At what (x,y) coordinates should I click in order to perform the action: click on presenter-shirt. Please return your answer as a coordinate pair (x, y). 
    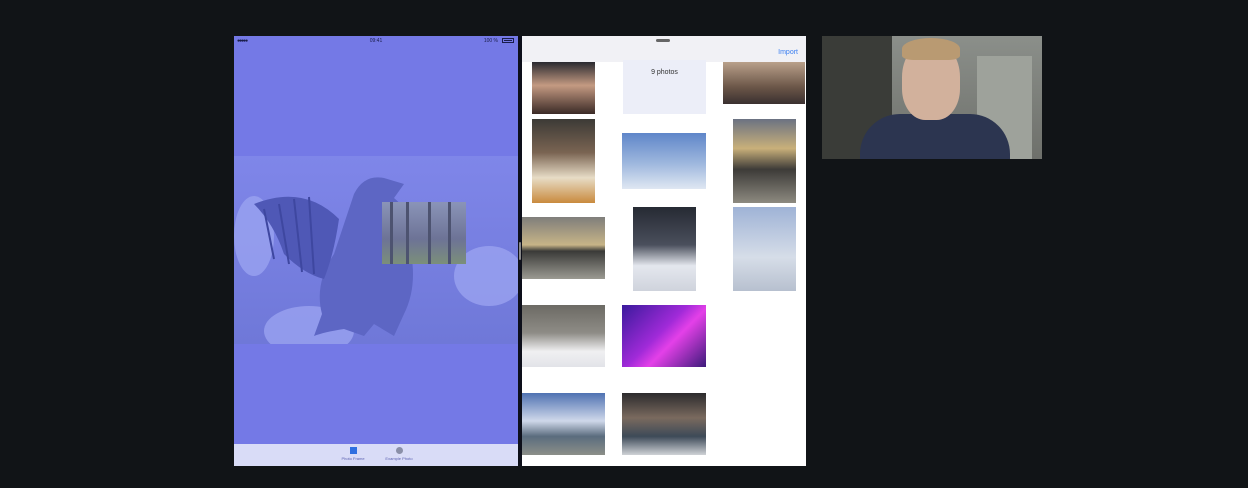
    Looking at the image, I should click on (935, 136).